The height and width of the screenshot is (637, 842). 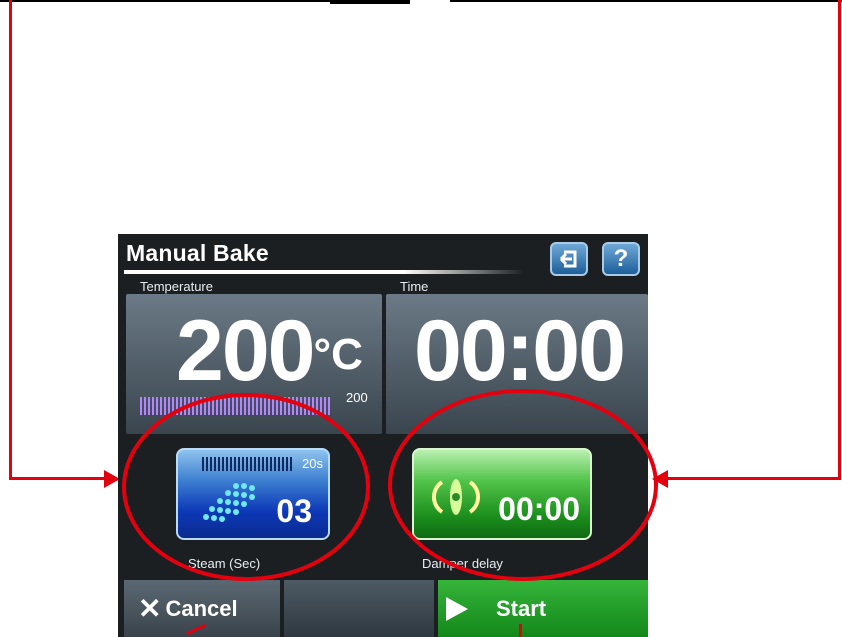 I want to click on start-button: Start, so click(x=543, y=608).